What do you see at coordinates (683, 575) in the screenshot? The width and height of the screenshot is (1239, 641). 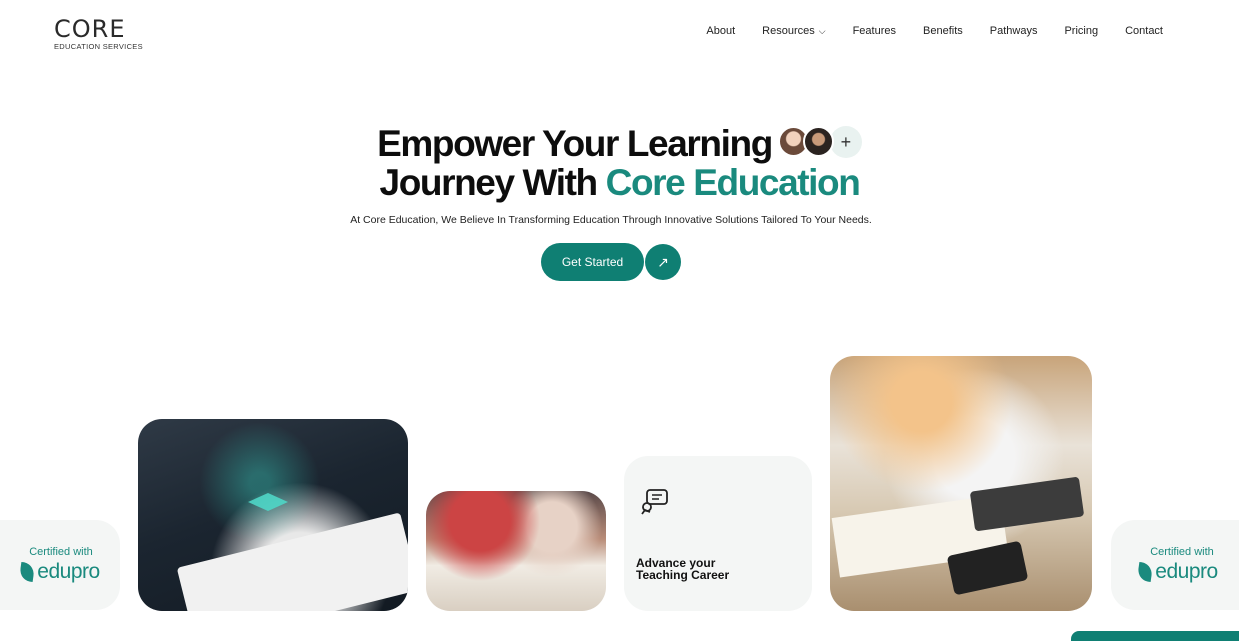 I see `advance-career-line2: Teaching Career` at bounding box center [683, 575].